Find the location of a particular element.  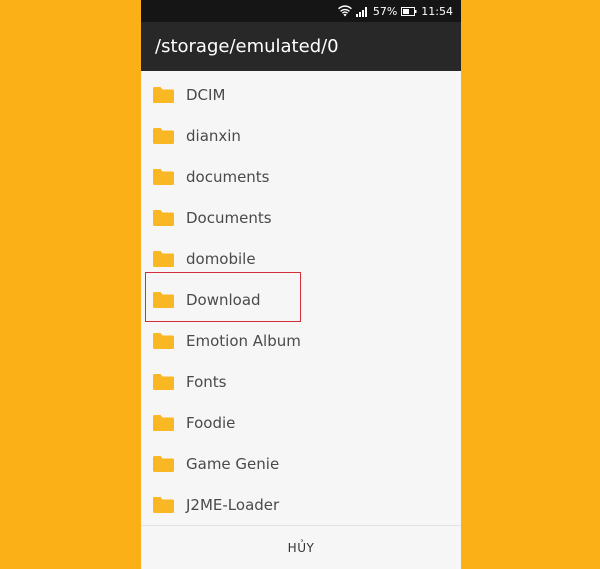

battery-icon is located at coordinates (409, 11).